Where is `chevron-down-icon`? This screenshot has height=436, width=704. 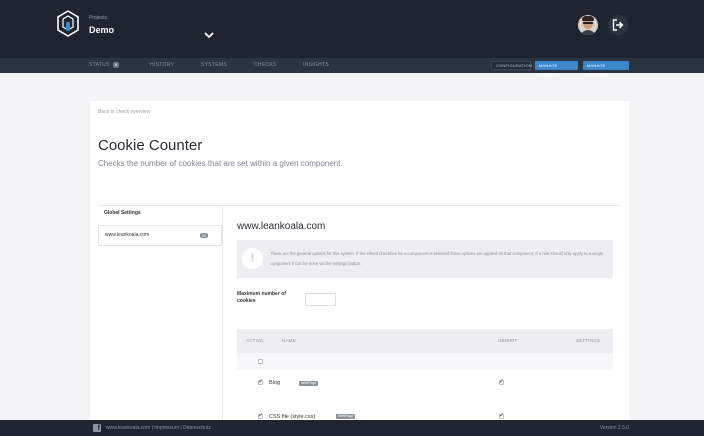
chevron-down-icon is located at coordinates (209, 32).